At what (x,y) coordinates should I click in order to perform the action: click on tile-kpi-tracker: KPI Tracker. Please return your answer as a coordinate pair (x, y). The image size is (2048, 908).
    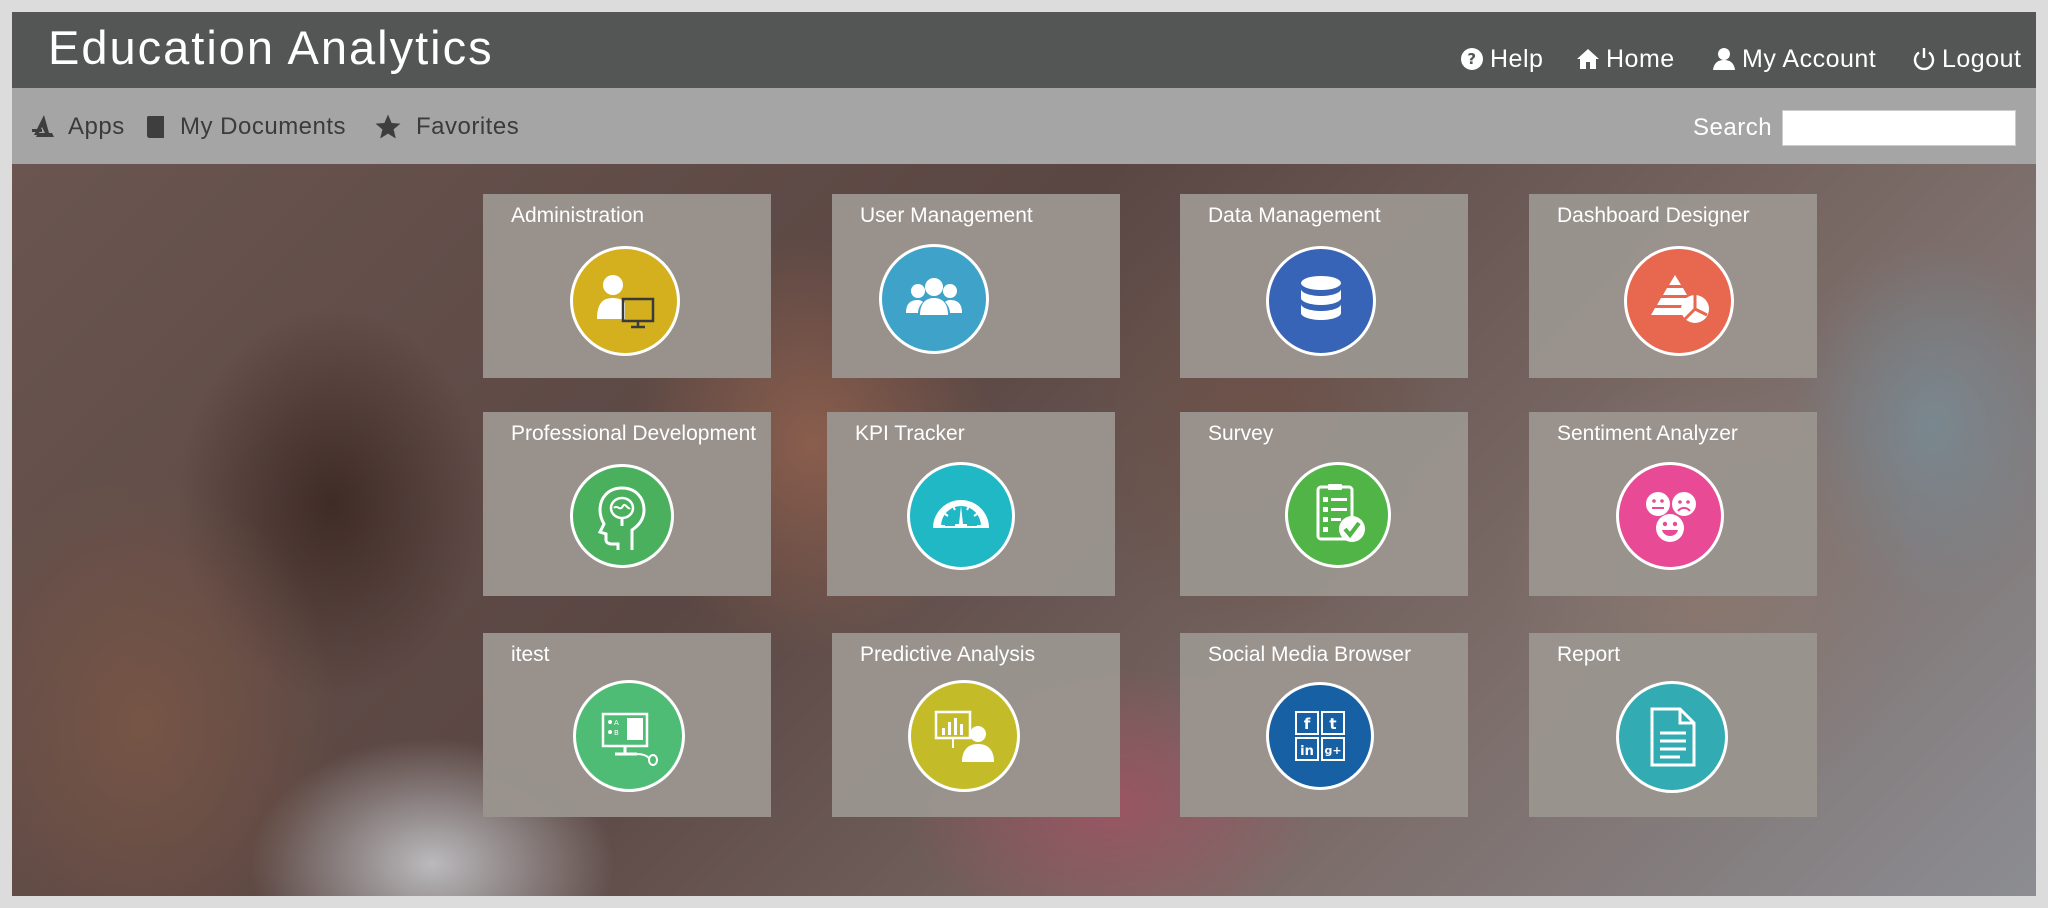
    Looking at the image, I should click on (971, 504).